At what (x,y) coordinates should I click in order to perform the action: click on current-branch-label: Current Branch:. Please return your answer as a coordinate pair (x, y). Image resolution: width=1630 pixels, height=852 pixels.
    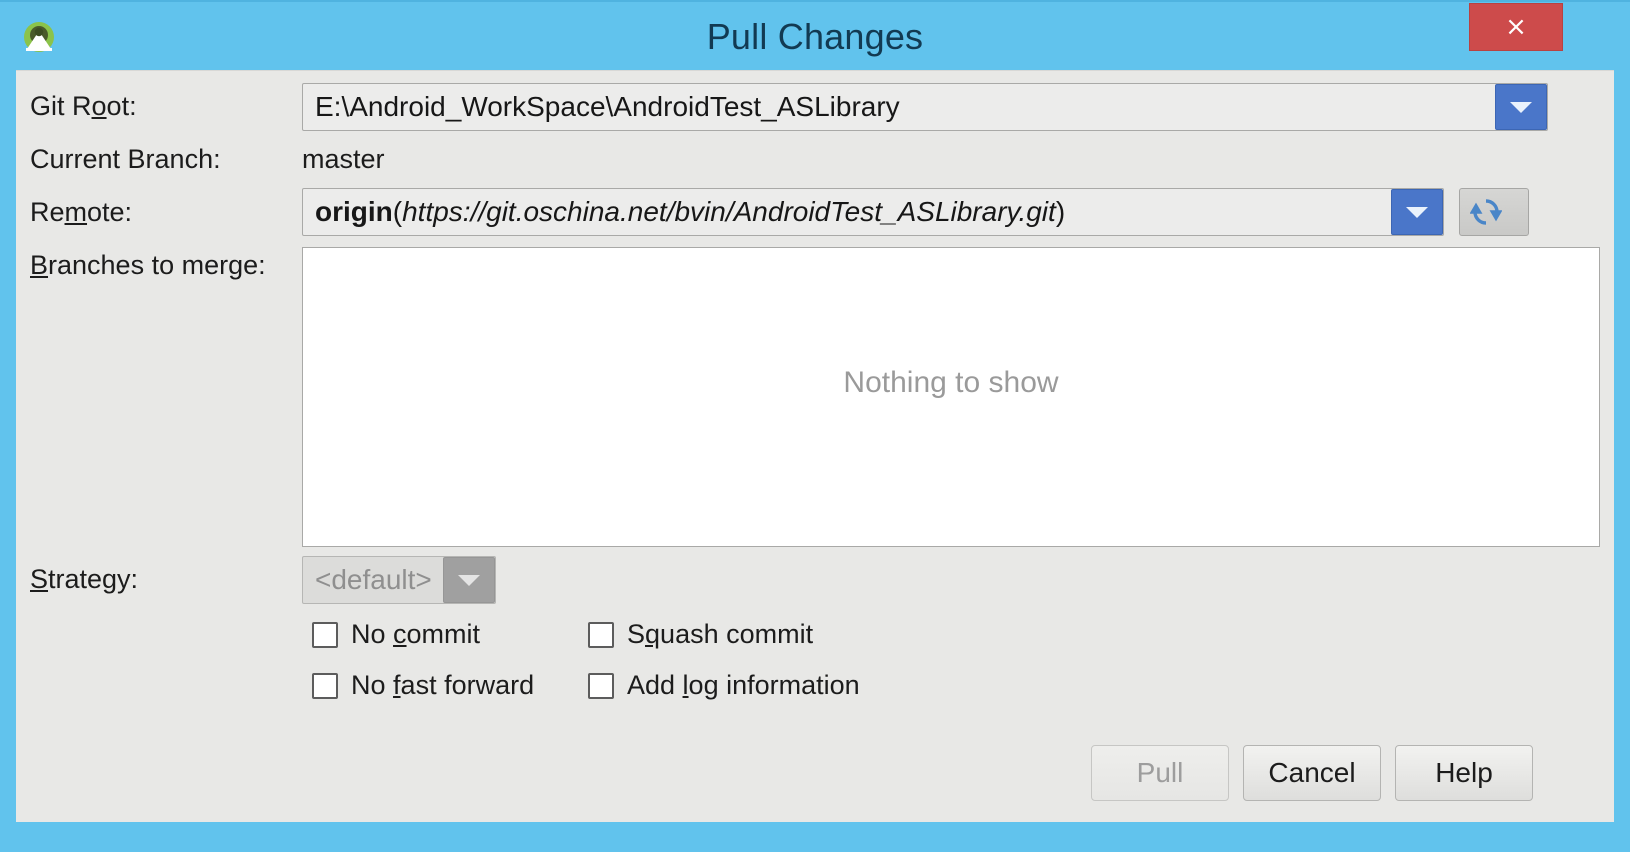
    Looking at the image, I should click on (125, 159).